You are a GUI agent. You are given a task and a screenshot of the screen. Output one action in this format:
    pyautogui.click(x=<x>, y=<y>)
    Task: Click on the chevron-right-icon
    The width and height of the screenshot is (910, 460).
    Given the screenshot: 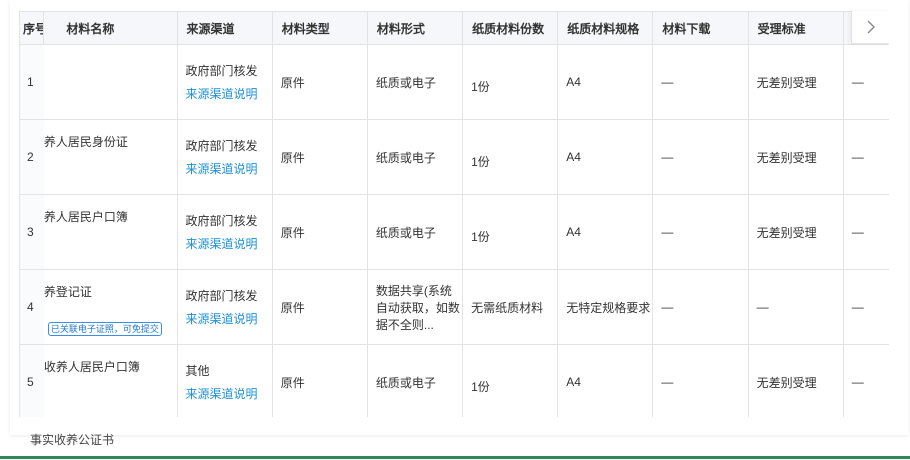 What is the action you would take?
    pyautogui.click(x=871, y=27)
    